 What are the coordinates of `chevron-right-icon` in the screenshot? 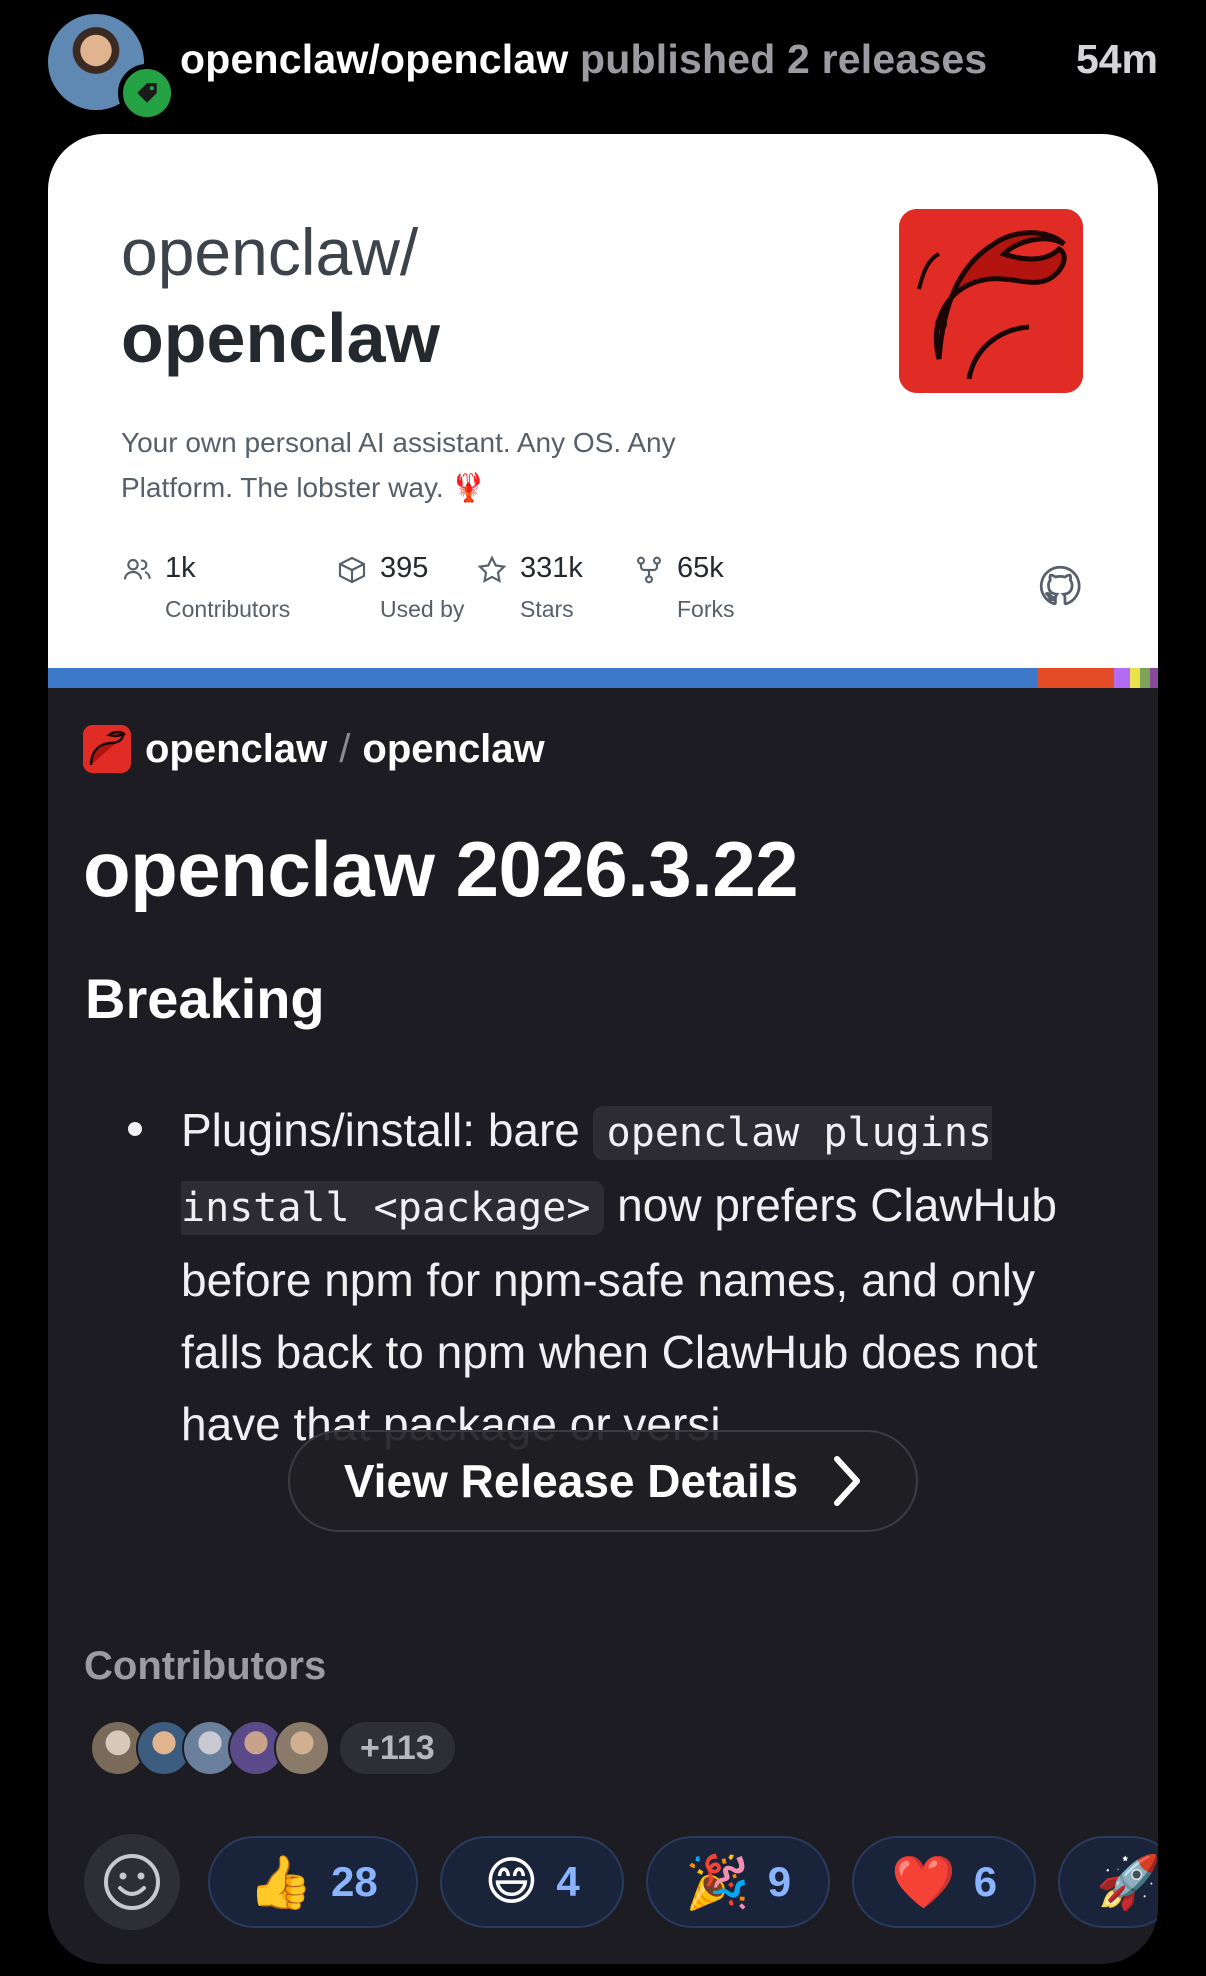 It's located at (847, 1481).